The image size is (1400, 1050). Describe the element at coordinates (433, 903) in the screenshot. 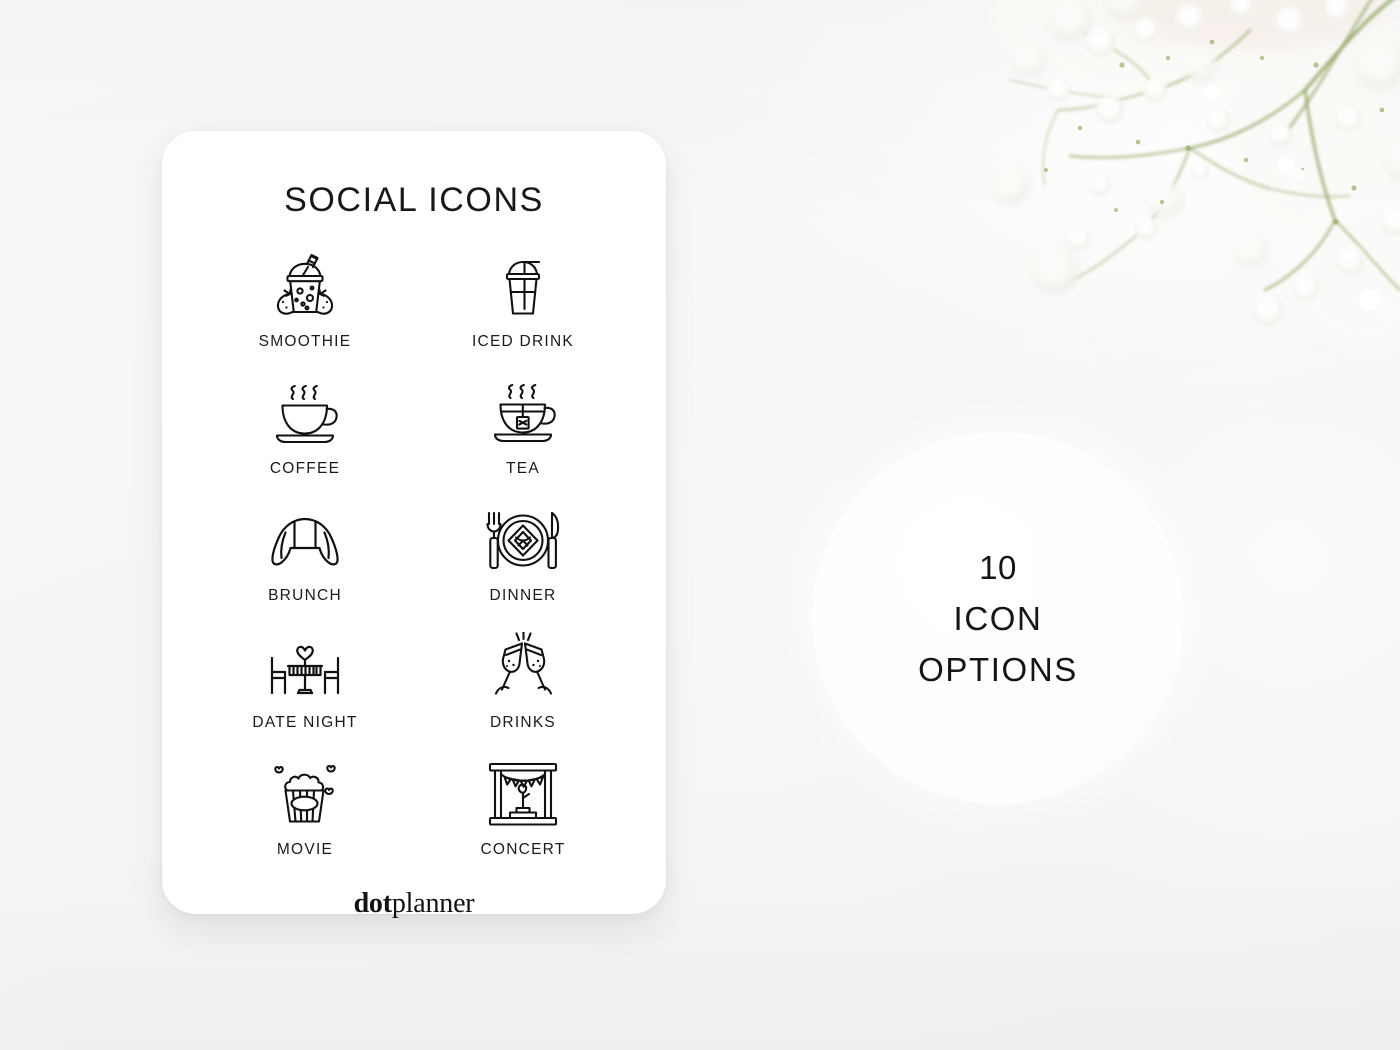

I see `brand-light-text: planner` at that location.